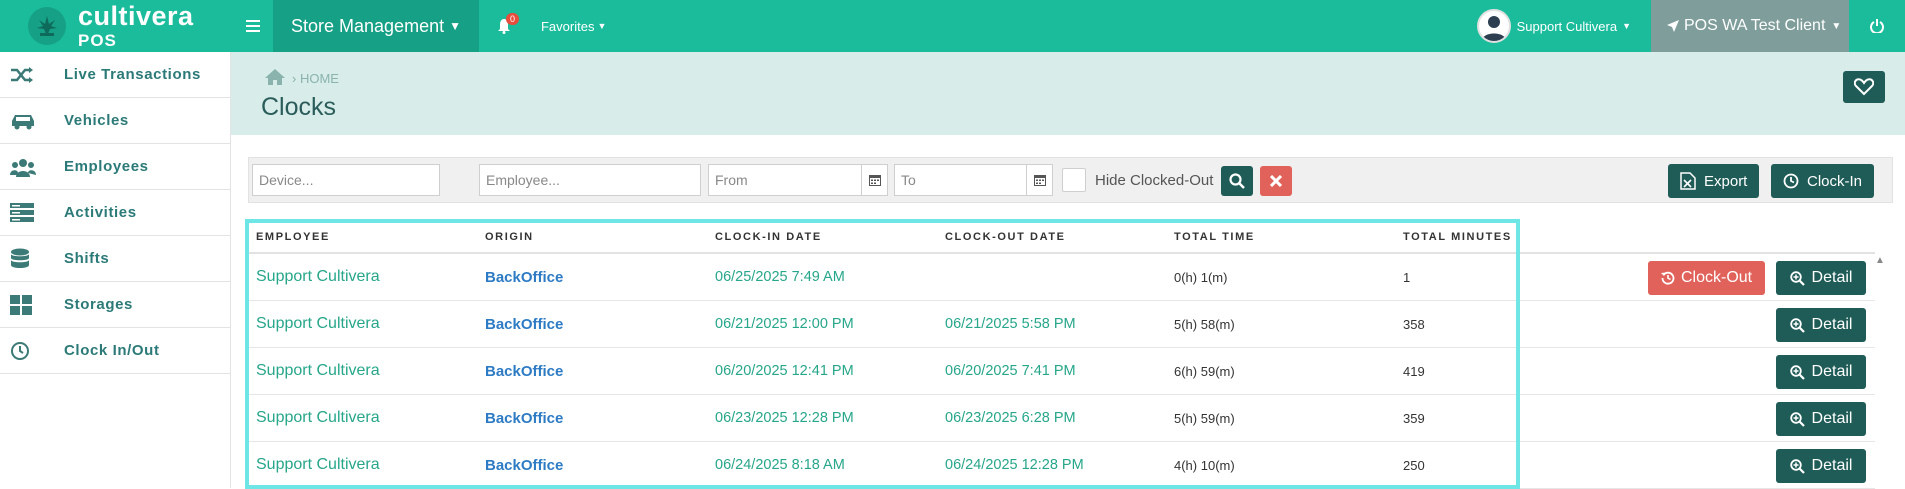 The width and height of the screenshot is (1905, 489). What do you see at coordinates (1880, 262) in the screenshot?
I see `scroll-up-arrow-icon: ▲` at bounding box center [1880, 262].